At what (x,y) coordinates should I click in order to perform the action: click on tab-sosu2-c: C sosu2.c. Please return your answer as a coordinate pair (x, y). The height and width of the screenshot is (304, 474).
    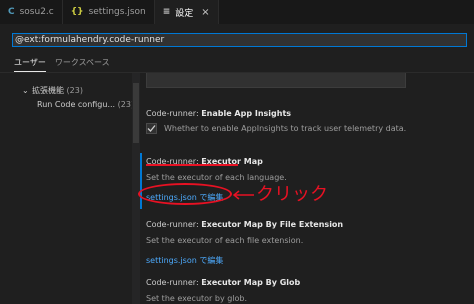
    Looking at the image, I should click on (31, 12).